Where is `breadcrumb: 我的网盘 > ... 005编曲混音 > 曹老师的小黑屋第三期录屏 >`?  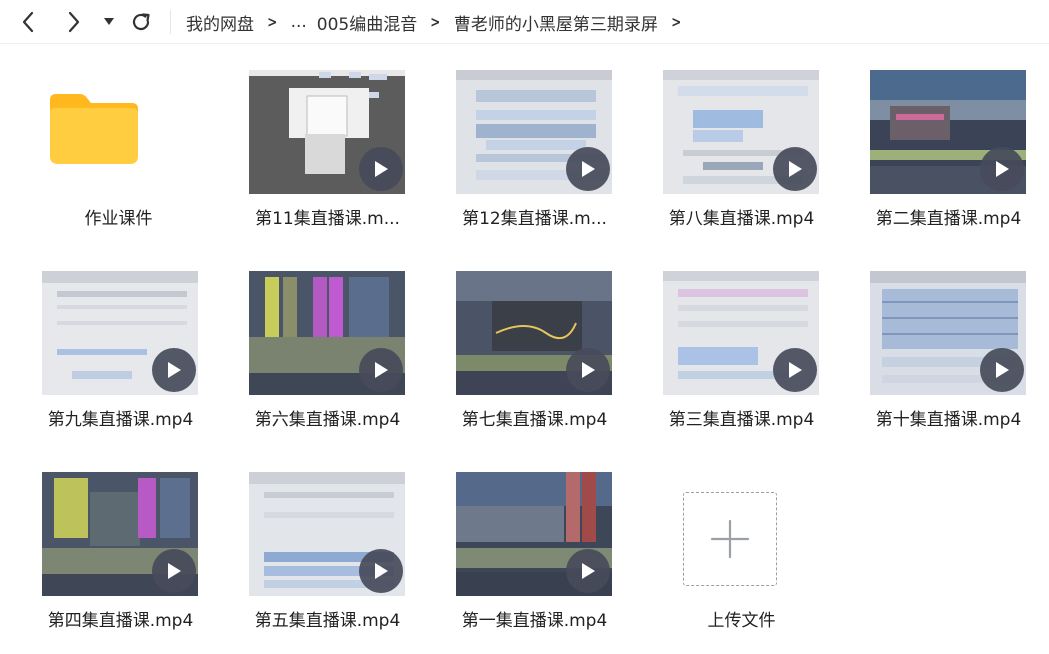
breadcrumb: 我的网盘 > ... 005编曲混音 > 曹老师的小黑屋第三期录屏 > is located at coordinates (440, 22).